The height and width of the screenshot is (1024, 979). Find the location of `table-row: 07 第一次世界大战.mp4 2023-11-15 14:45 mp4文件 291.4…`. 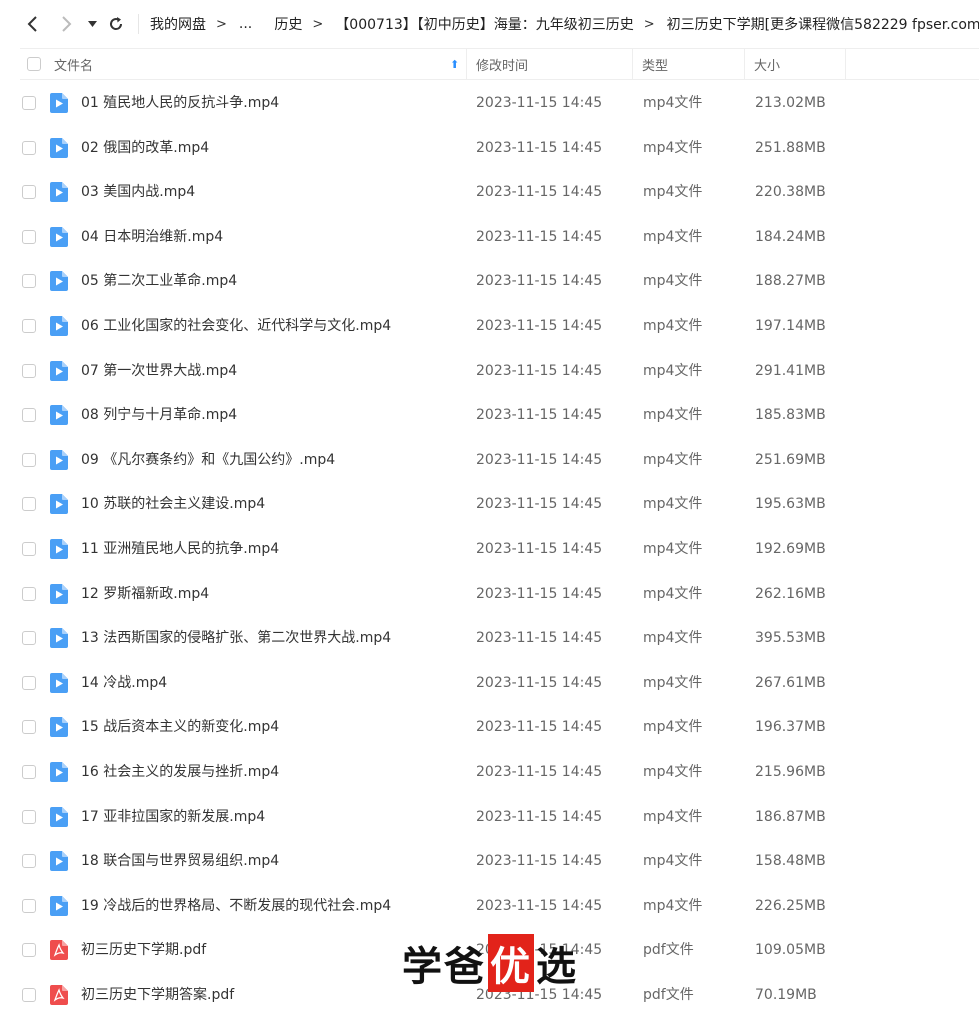

table-row: 07 第一次世界大战.mp4 2023-11-15 14:45 mp4文件 291.4… is located at coordinates (499, 371).